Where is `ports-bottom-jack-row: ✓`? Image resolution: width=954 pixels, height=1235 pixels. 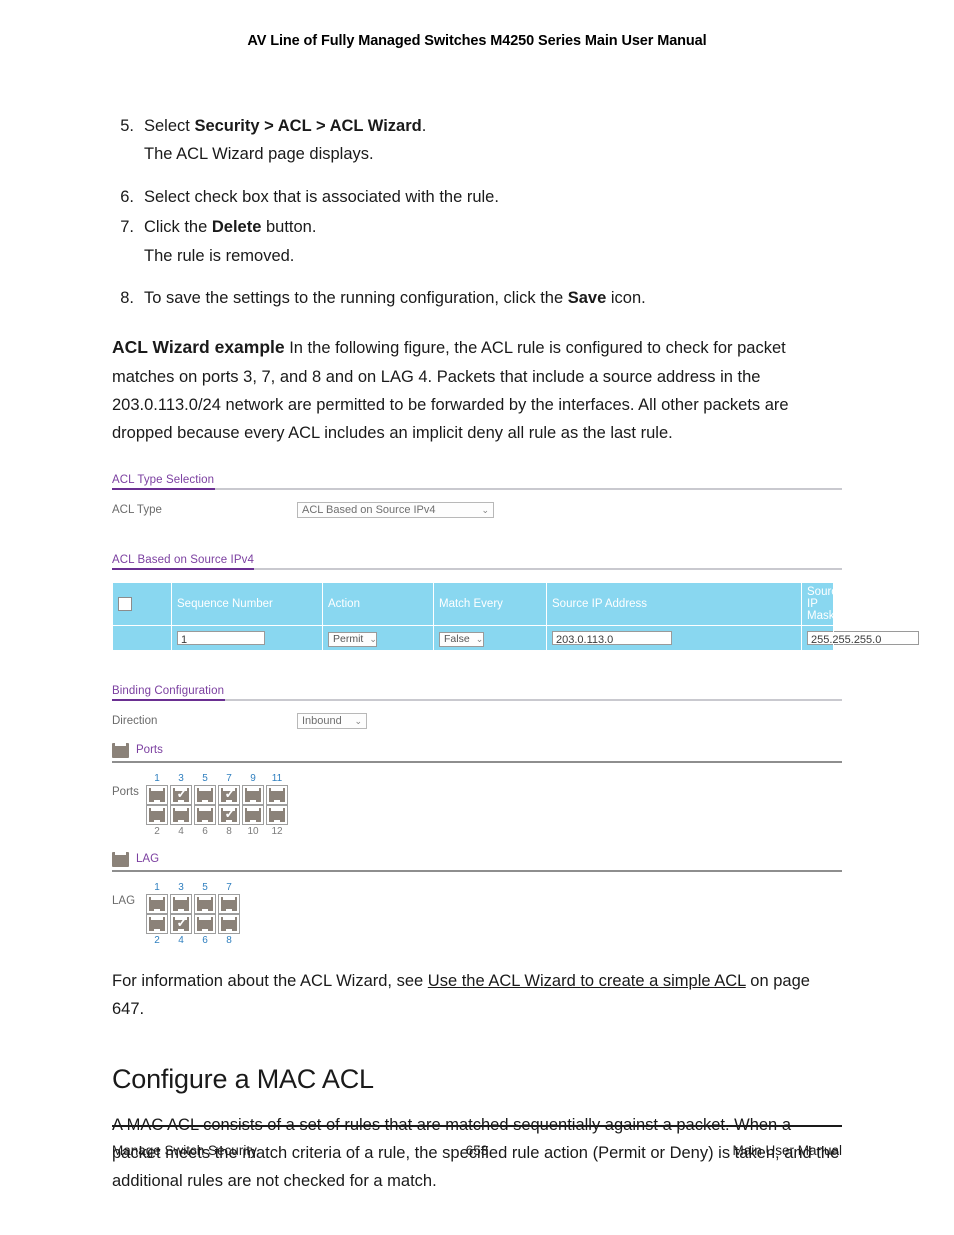
ports-bottom-jack-row: ✓ is located at coordinates (217, 814).